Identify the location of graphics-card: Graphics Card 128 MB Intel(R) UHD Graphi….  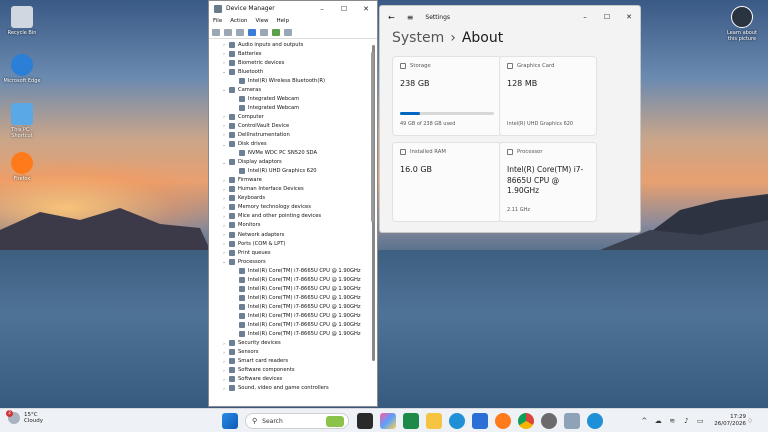
(548, 96).